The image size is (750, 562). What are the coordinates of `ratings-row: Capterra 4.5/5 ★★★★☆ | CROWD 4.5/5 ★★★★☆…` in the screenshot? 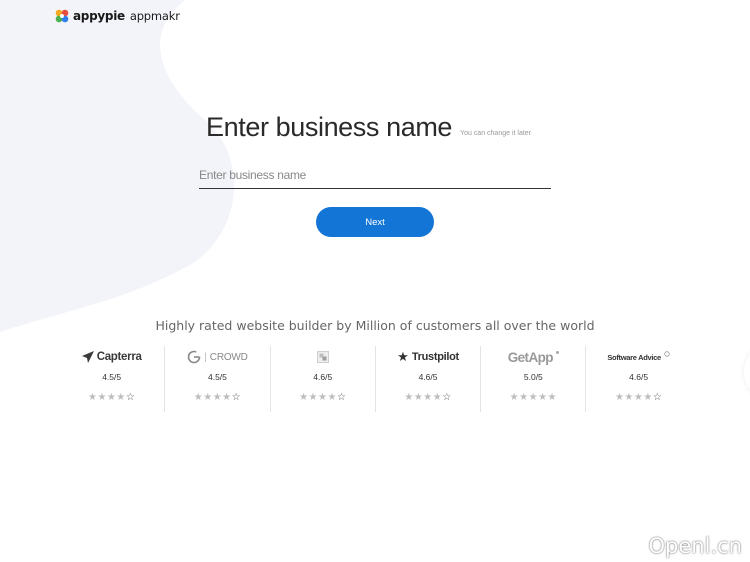 It's located at (375, 379).